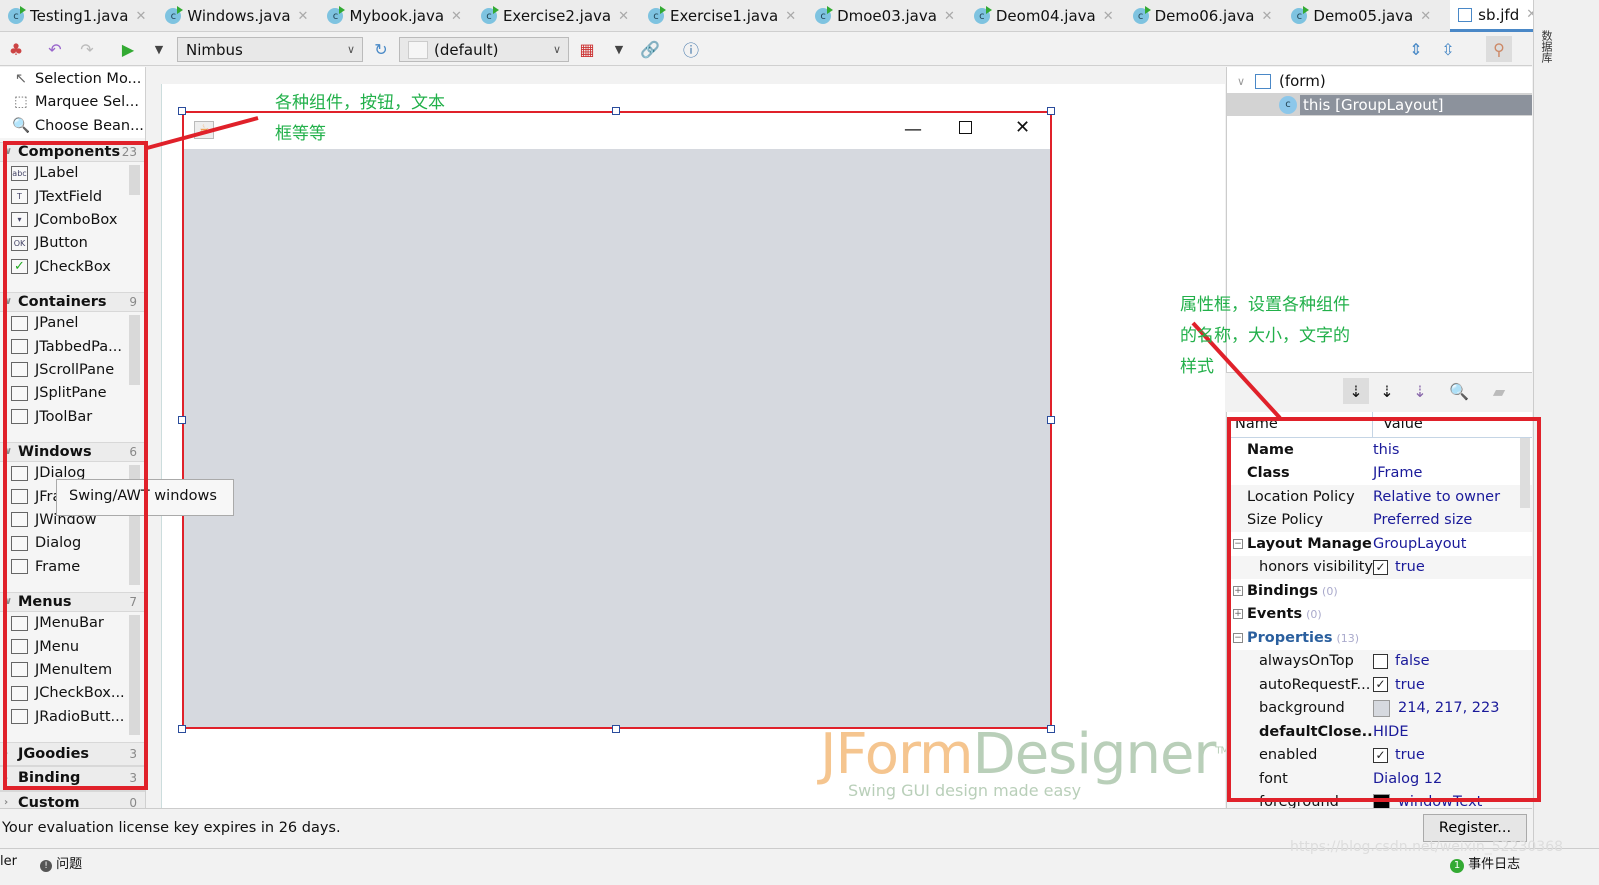  What do you see at coordinates (1416, 49) in the screenshot?
I see `expand-icon: ⇕` at bounding box center [1416, 49].